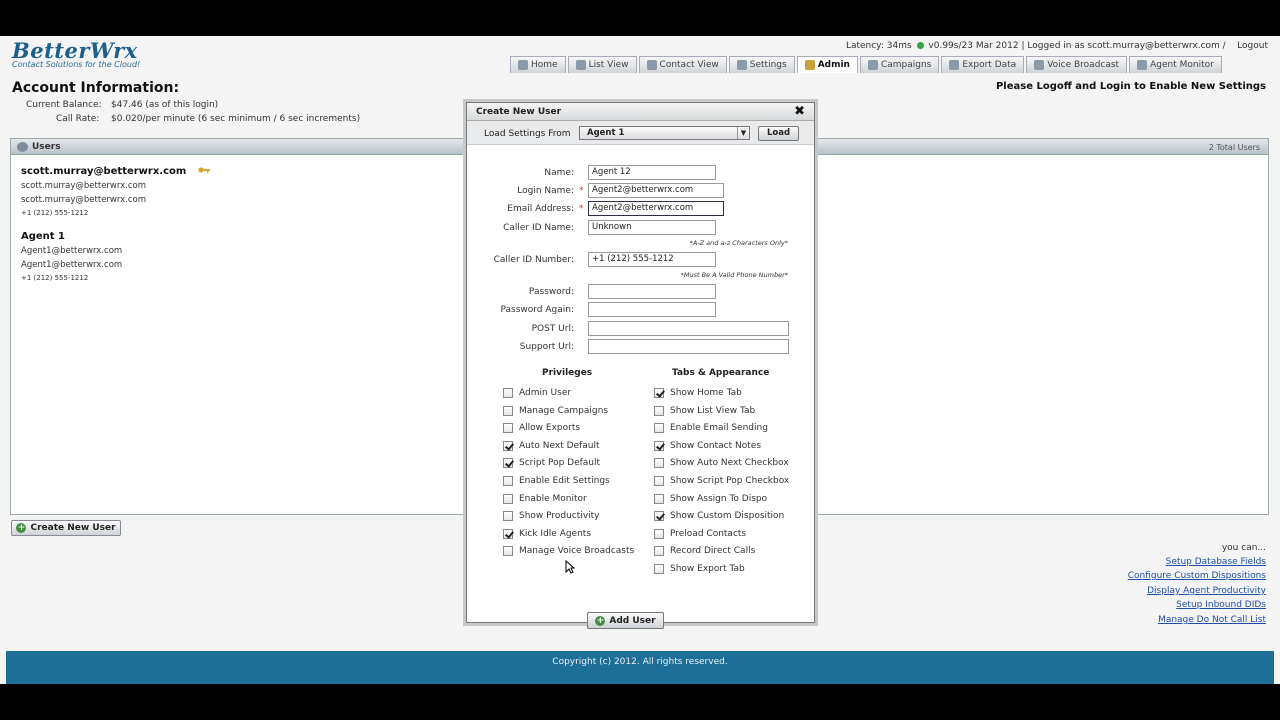 The width and height of the screenshot is (1280, 720). I want to click on privilege-label: Enable Edit Settings, so click(564, 481).